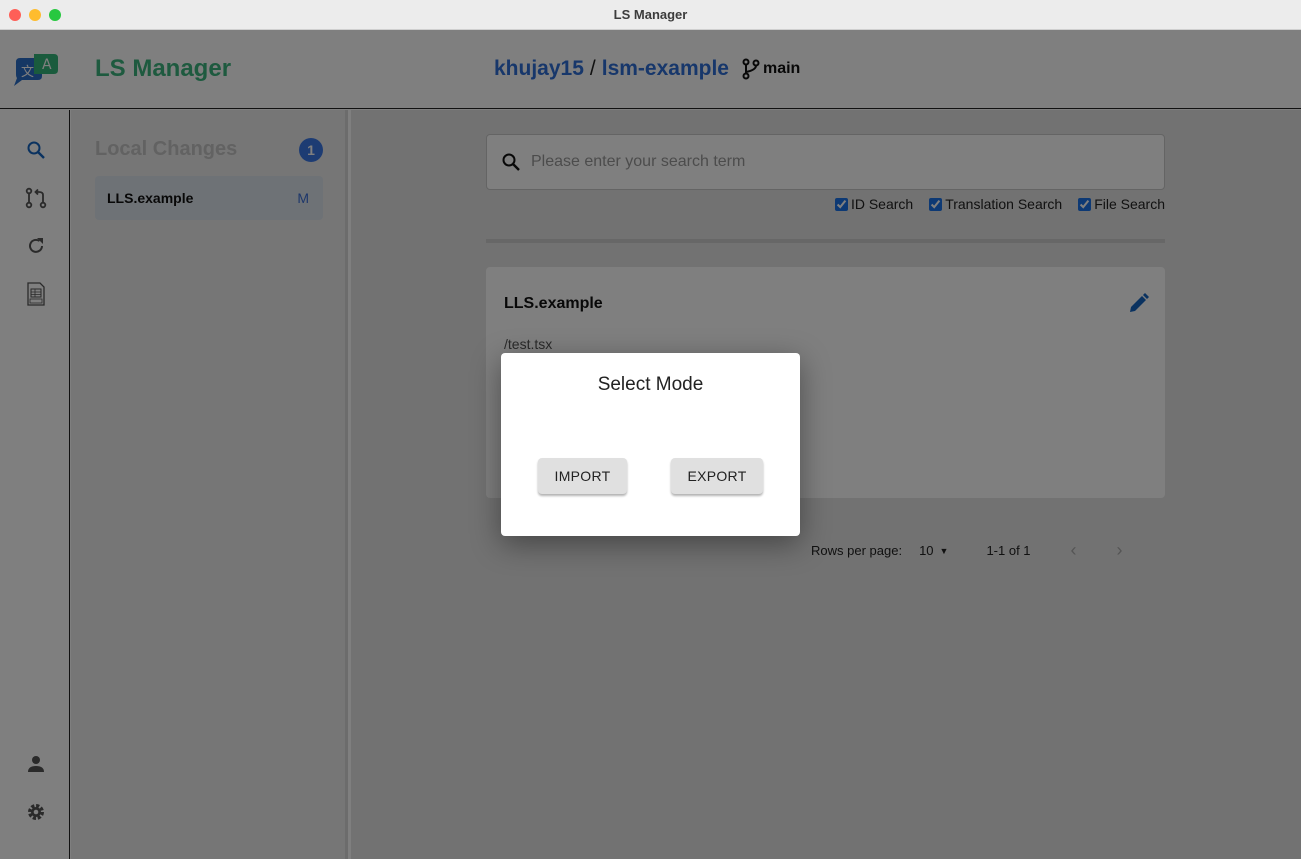 The image size is (1301, 859). I want to click on window-title: LS Manager, so click(650, 14).